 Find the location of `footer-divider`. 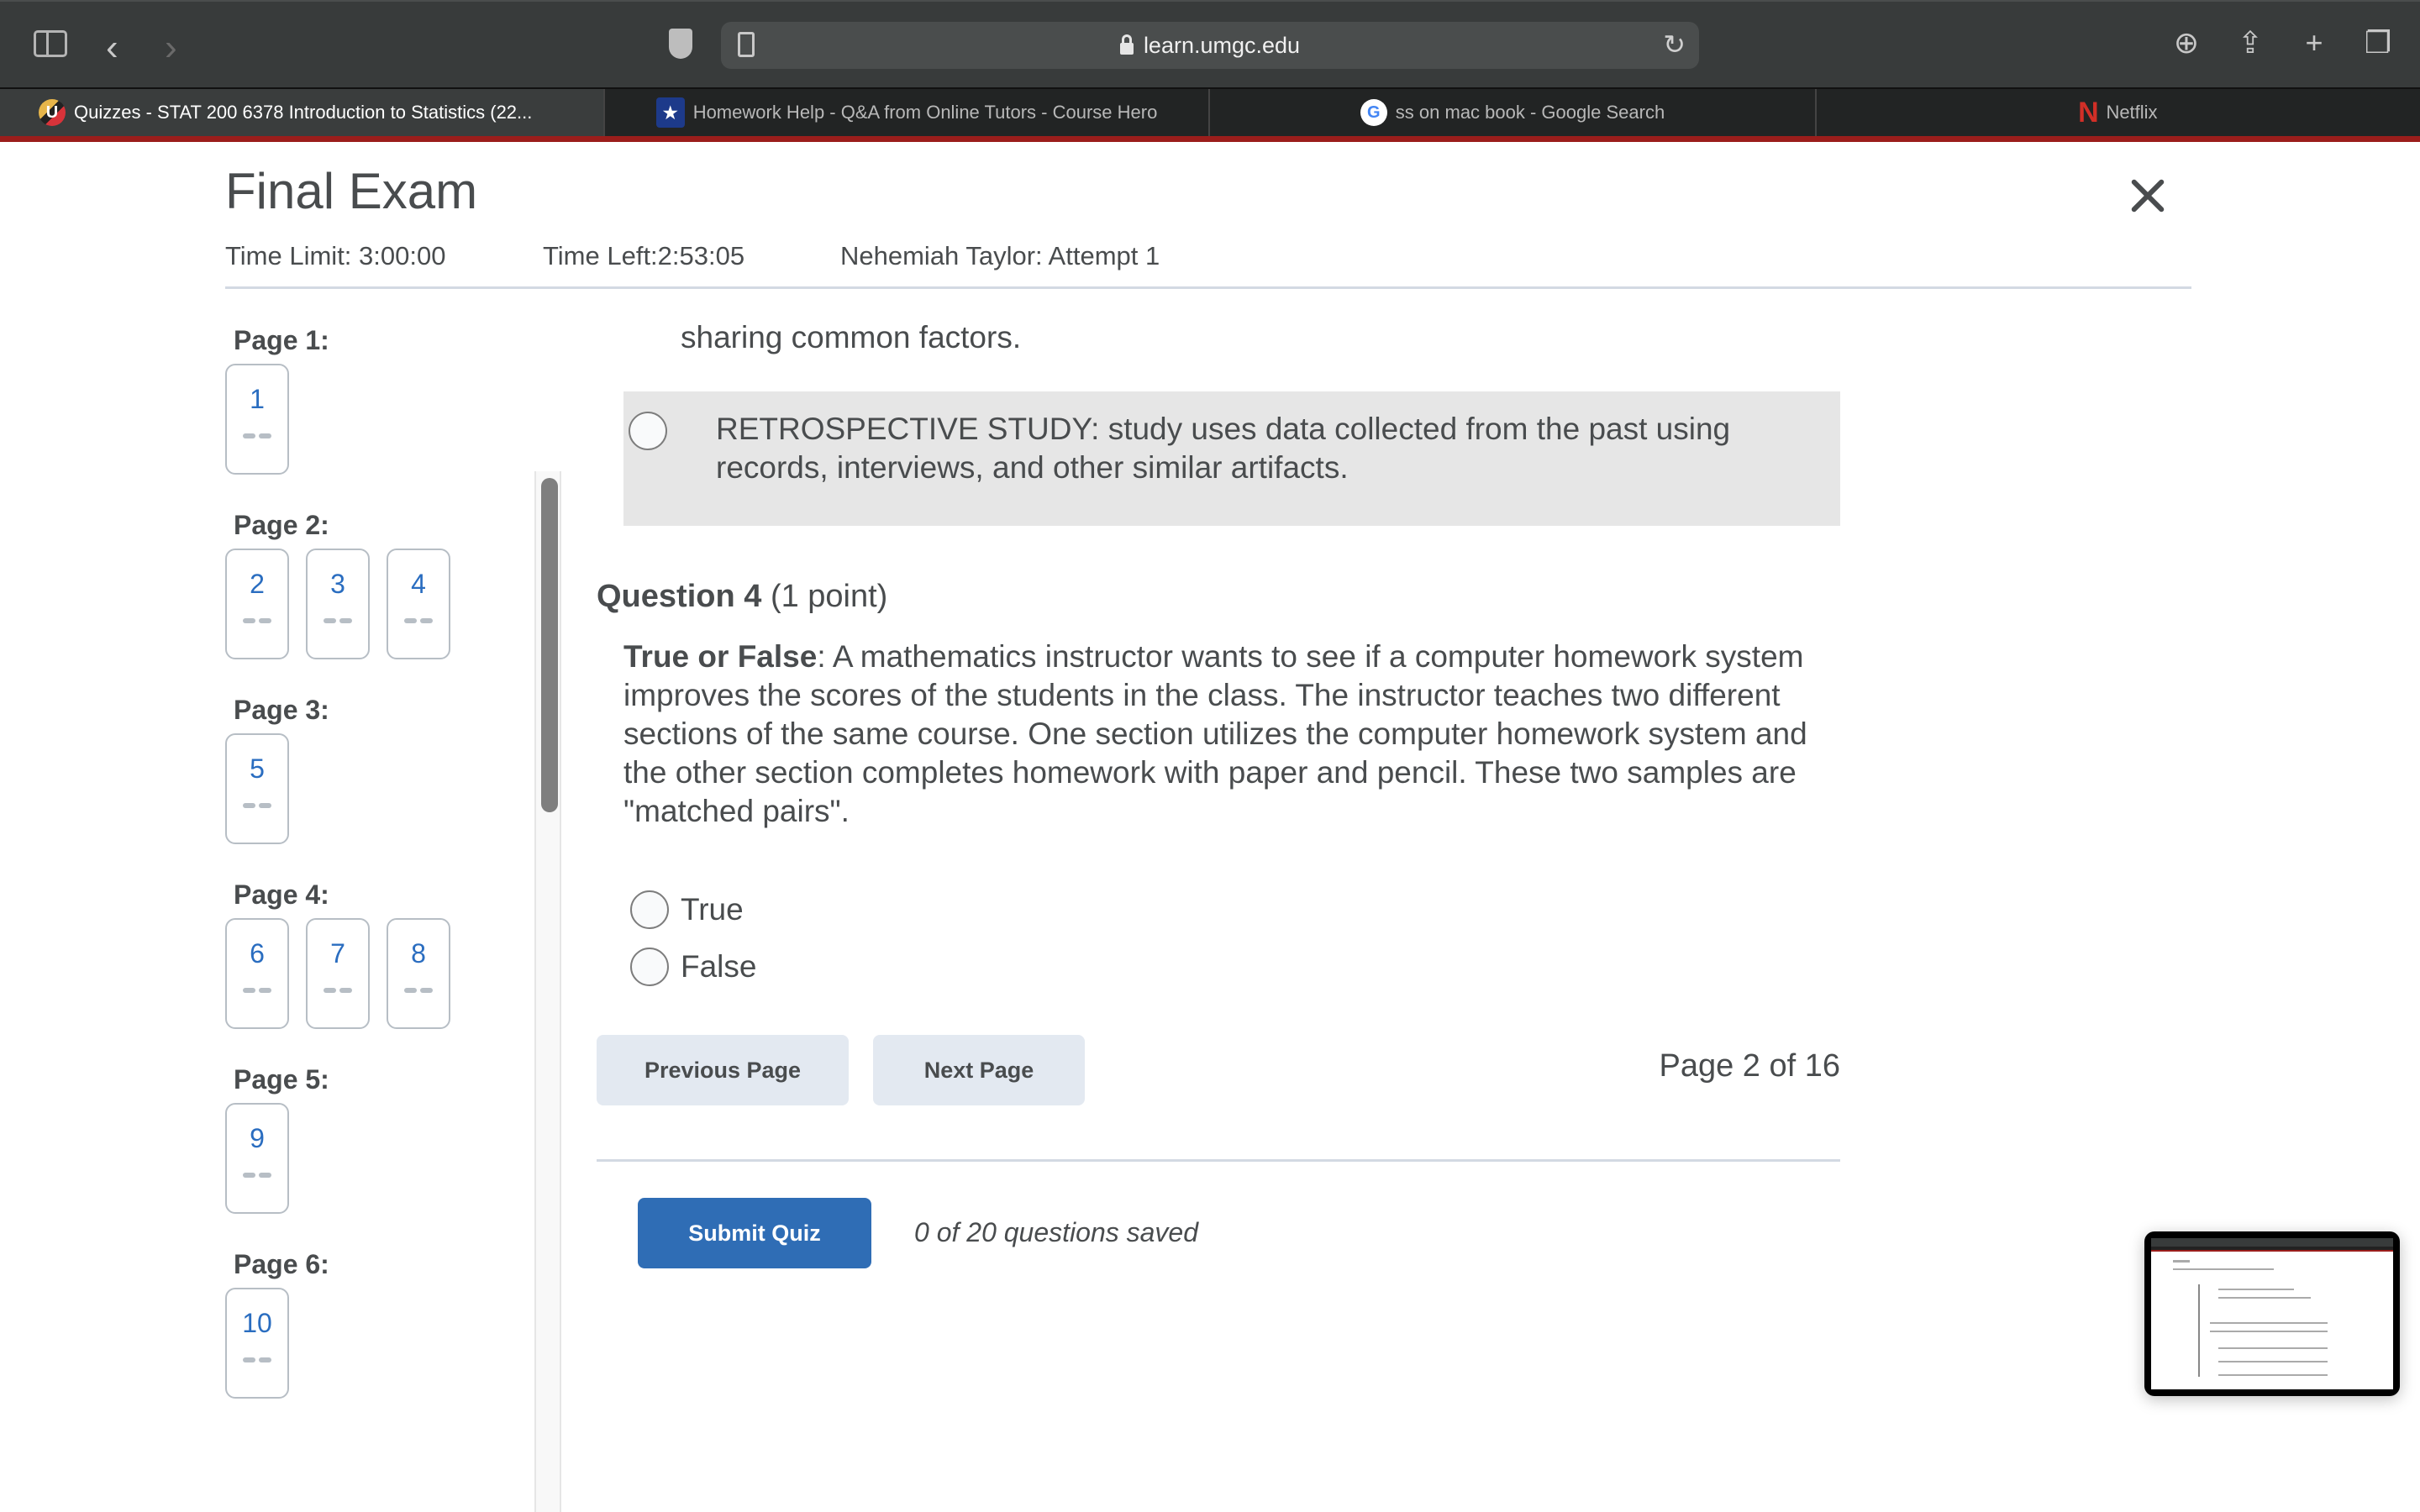

footer-divider is located at coordinates (1218, 1160).